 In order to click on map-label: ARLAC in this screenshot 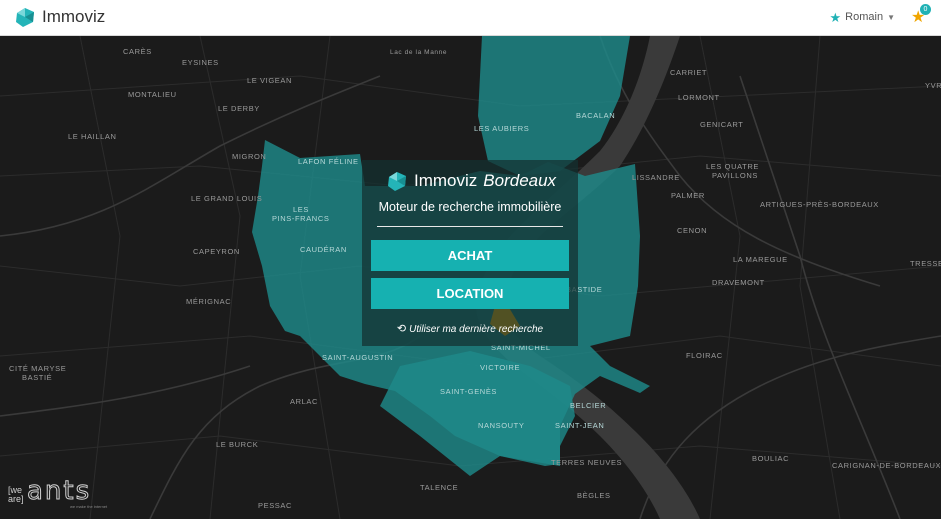, I will do `click(304, 401)`.